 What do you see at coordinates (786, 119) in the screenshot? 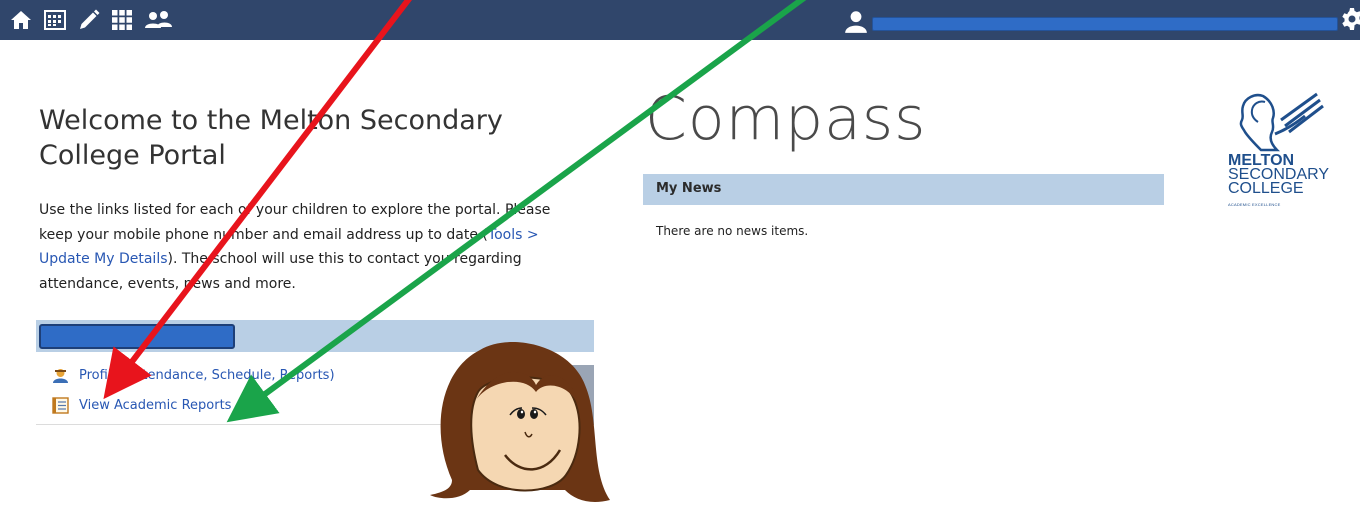
I see `compass-logo: Compass` at bounding box center [786, 119].